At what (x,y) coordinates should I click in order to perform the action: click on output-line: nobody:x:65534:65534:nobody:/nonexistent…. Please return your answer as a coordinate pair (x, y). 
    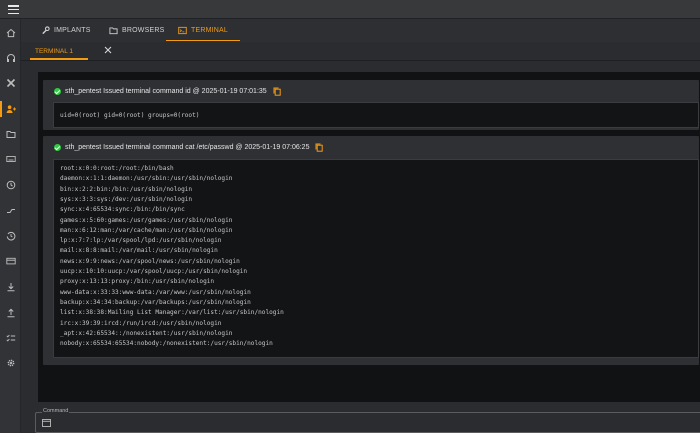
    Looking at the image, I should click on (166, 344).